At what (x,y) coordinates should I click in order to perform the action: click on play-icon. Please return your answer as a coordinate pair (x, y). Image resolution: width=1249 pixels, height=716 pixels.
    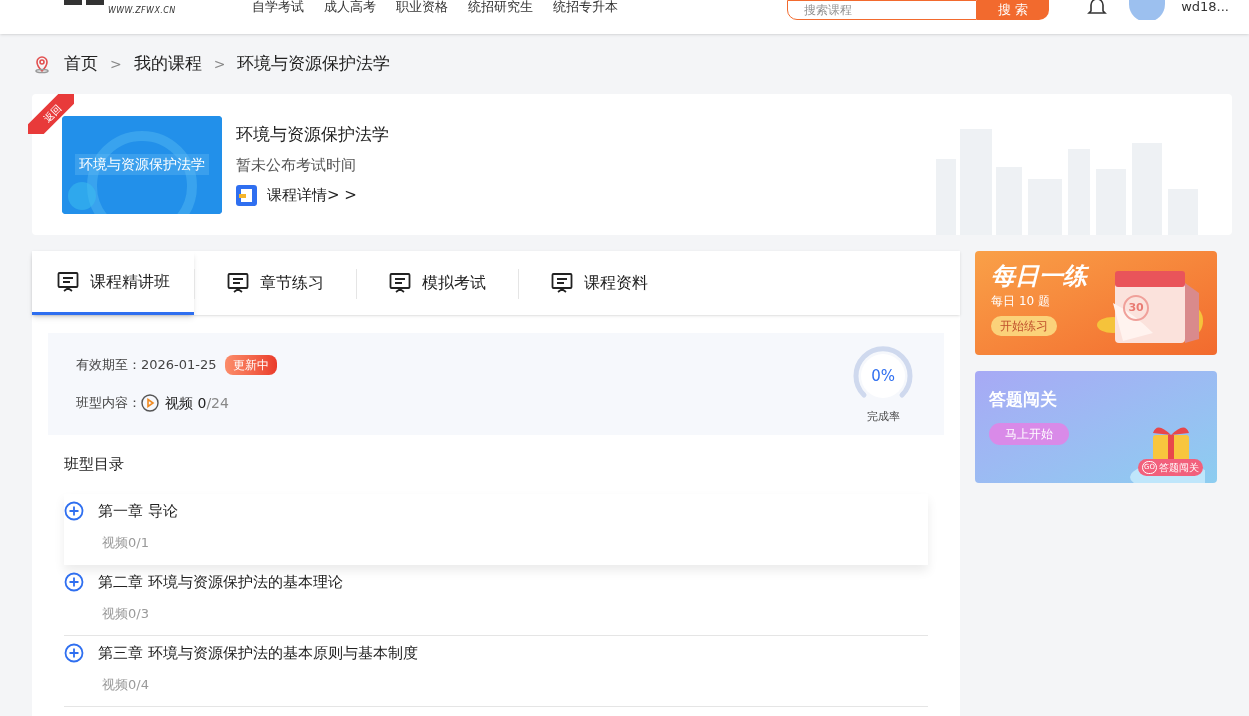
    Looking at the image, I should click on (150, 403).